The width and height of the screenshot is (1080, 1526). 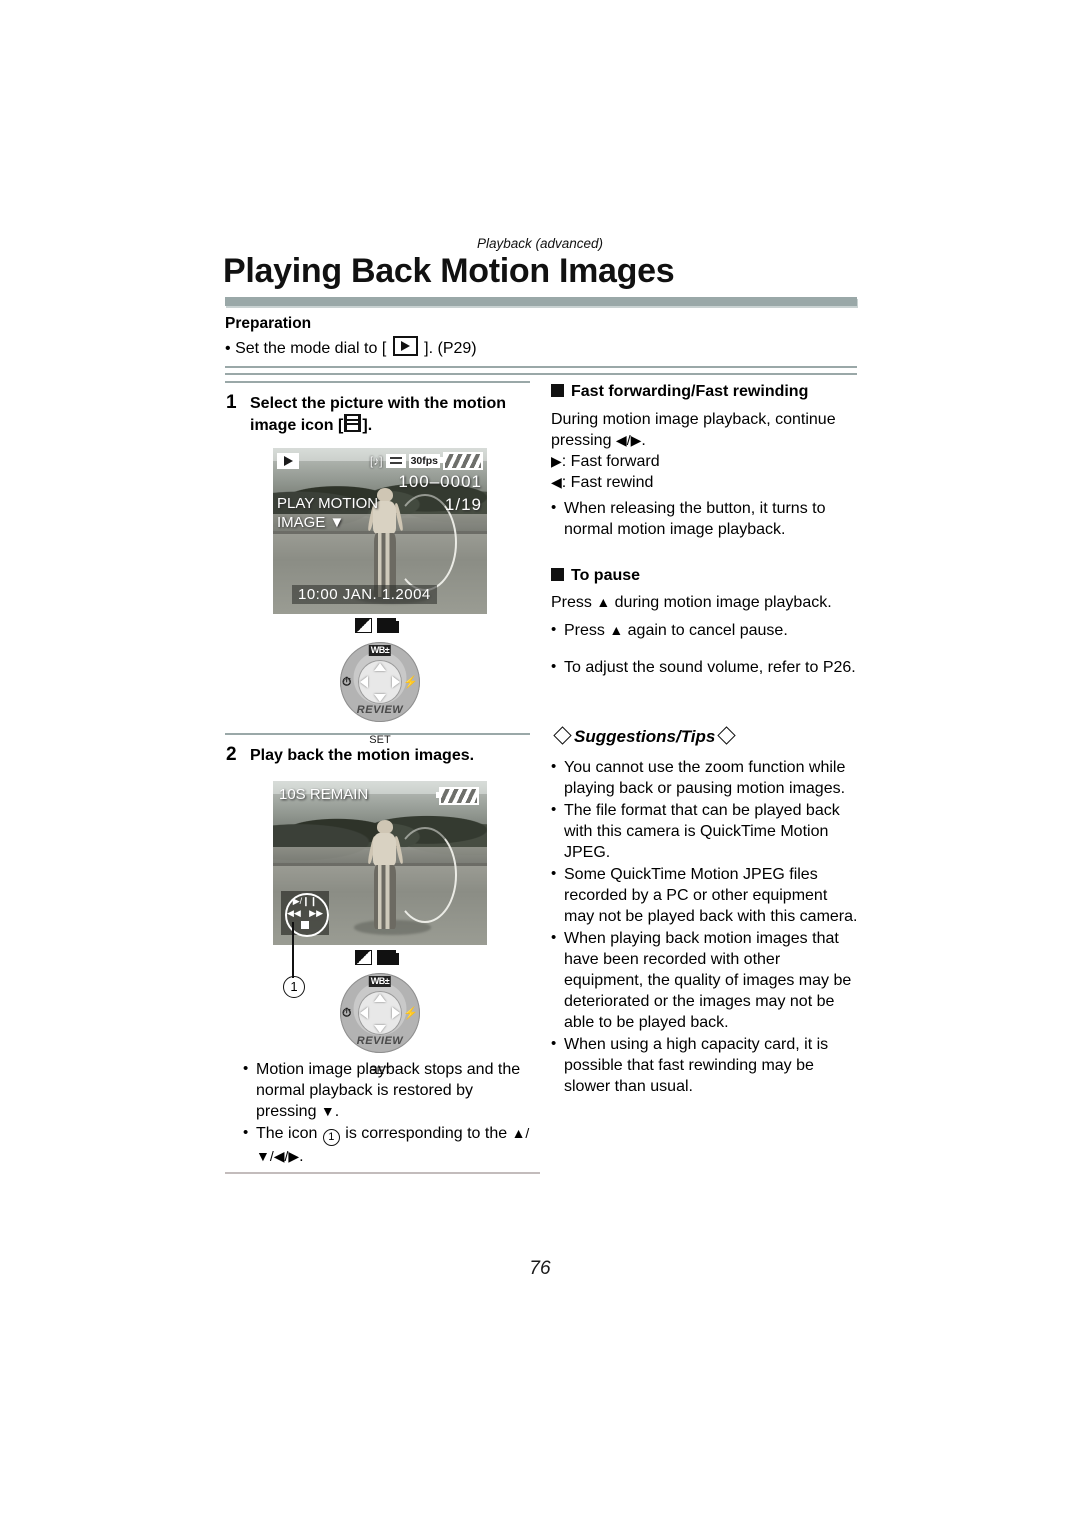 What do you see at coordinates (541, 301) in the screenshot?
I see `title-rule` at bounding box center [541, 301].